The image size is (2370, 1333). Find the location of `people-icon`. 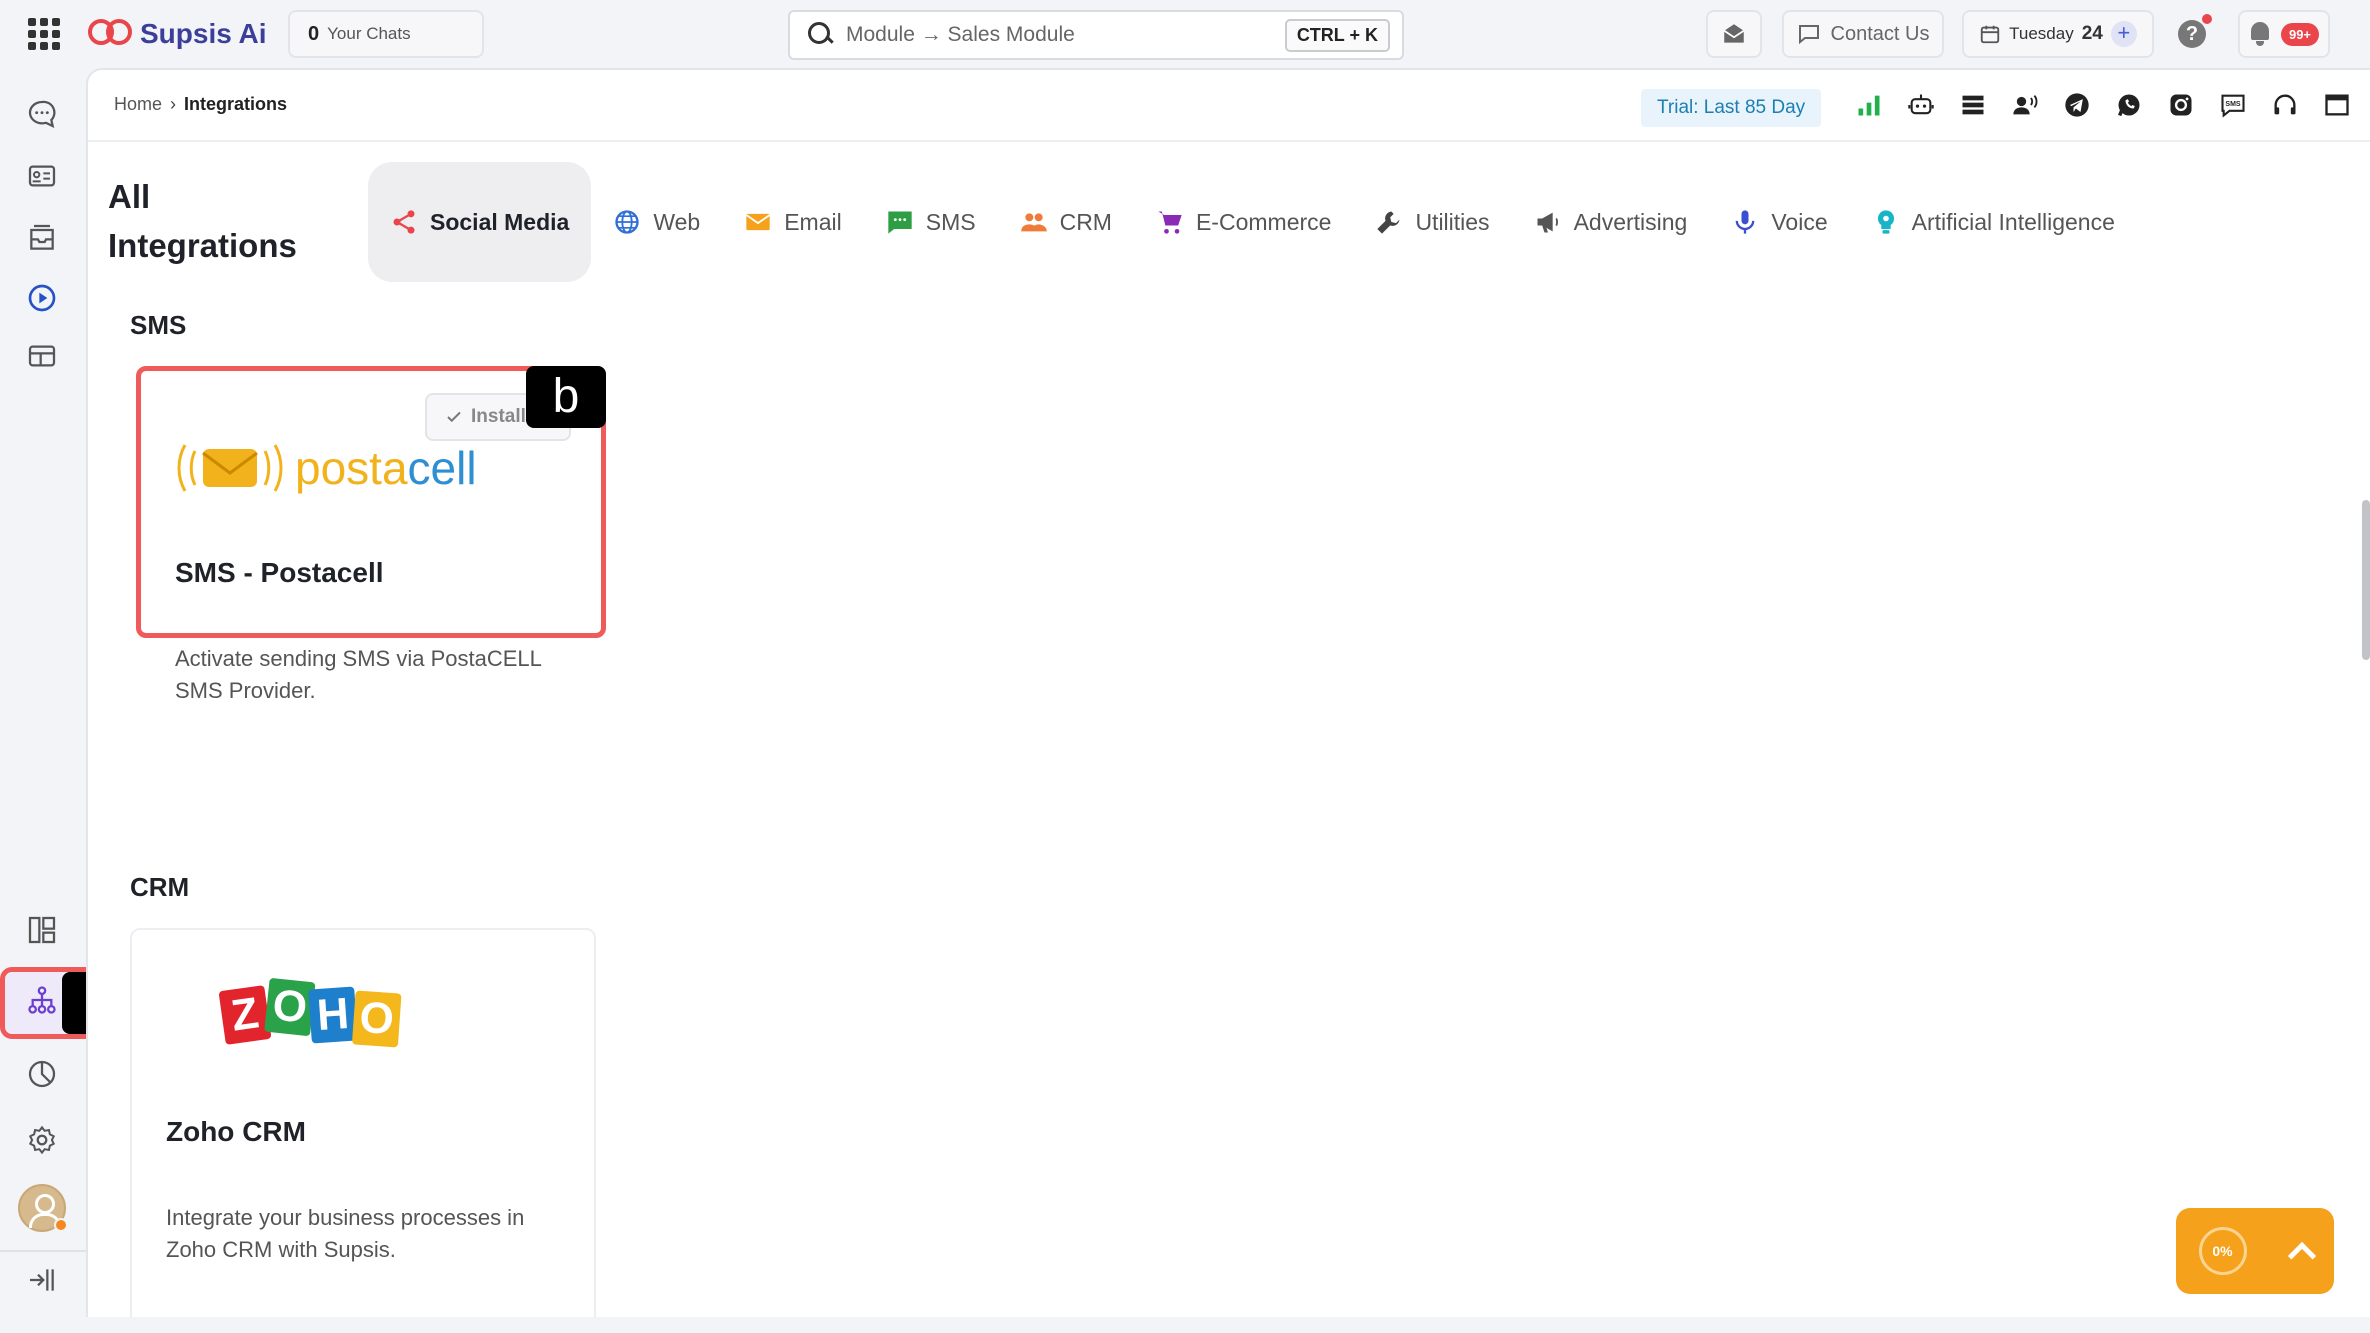

people-icon is located at coordinates (1033, 222).